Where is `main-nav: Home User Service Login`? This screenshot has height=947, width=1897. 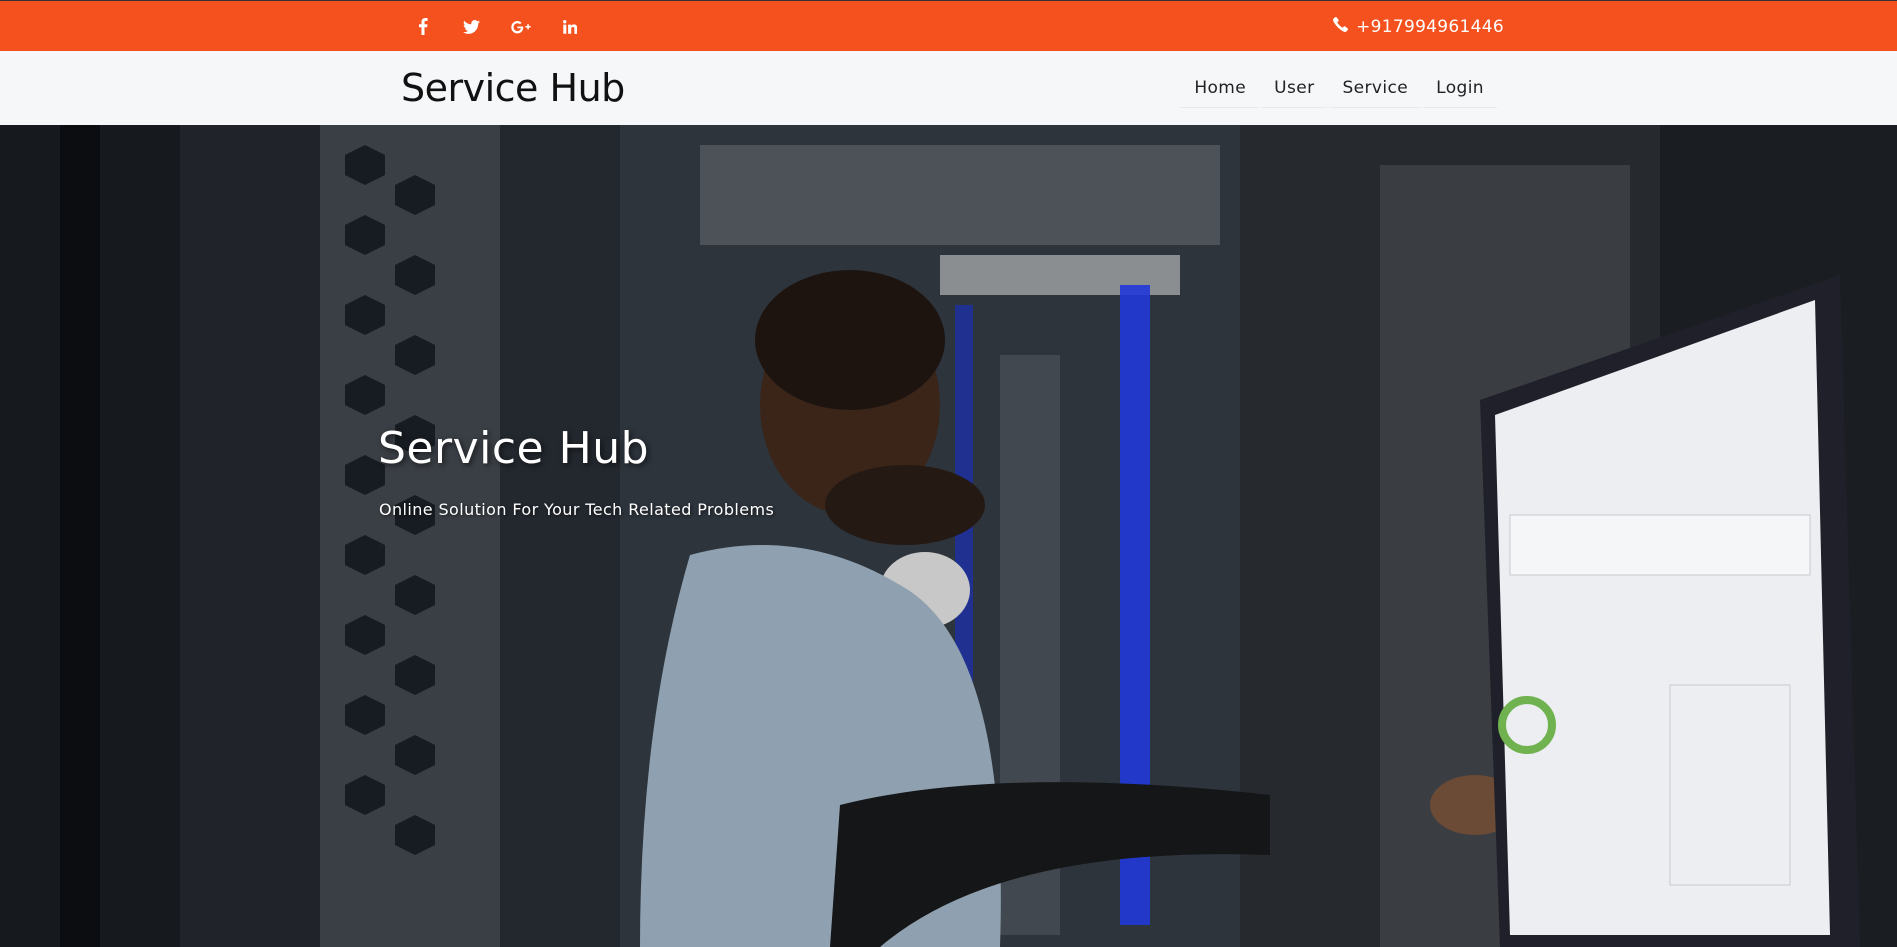
main-nav: Home User Service Login is located at coordinates (1338, 88).